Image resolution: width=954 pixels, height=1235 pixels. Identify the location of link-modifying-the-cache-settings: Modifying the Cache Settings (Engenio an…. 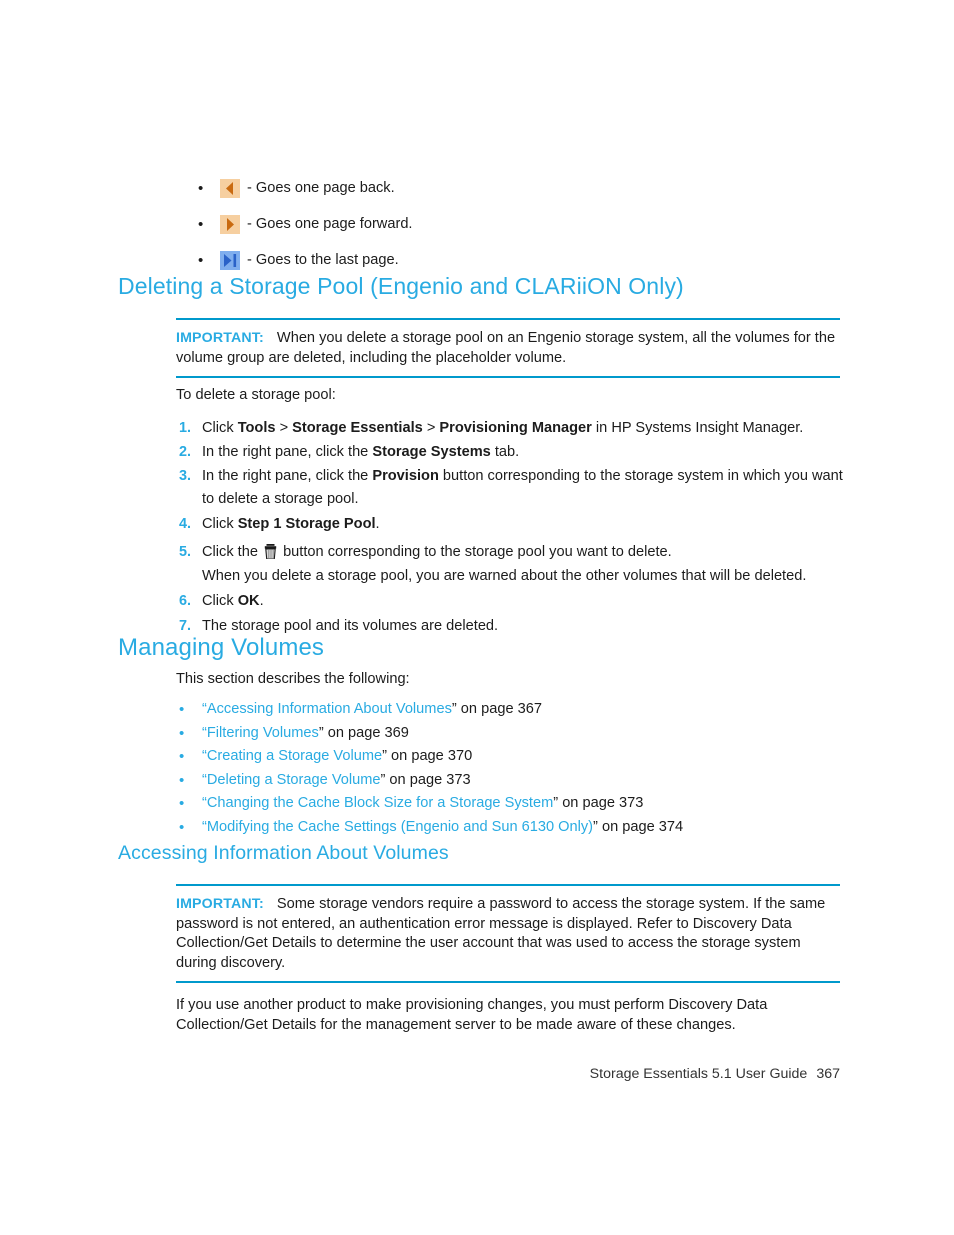
(400, 827).